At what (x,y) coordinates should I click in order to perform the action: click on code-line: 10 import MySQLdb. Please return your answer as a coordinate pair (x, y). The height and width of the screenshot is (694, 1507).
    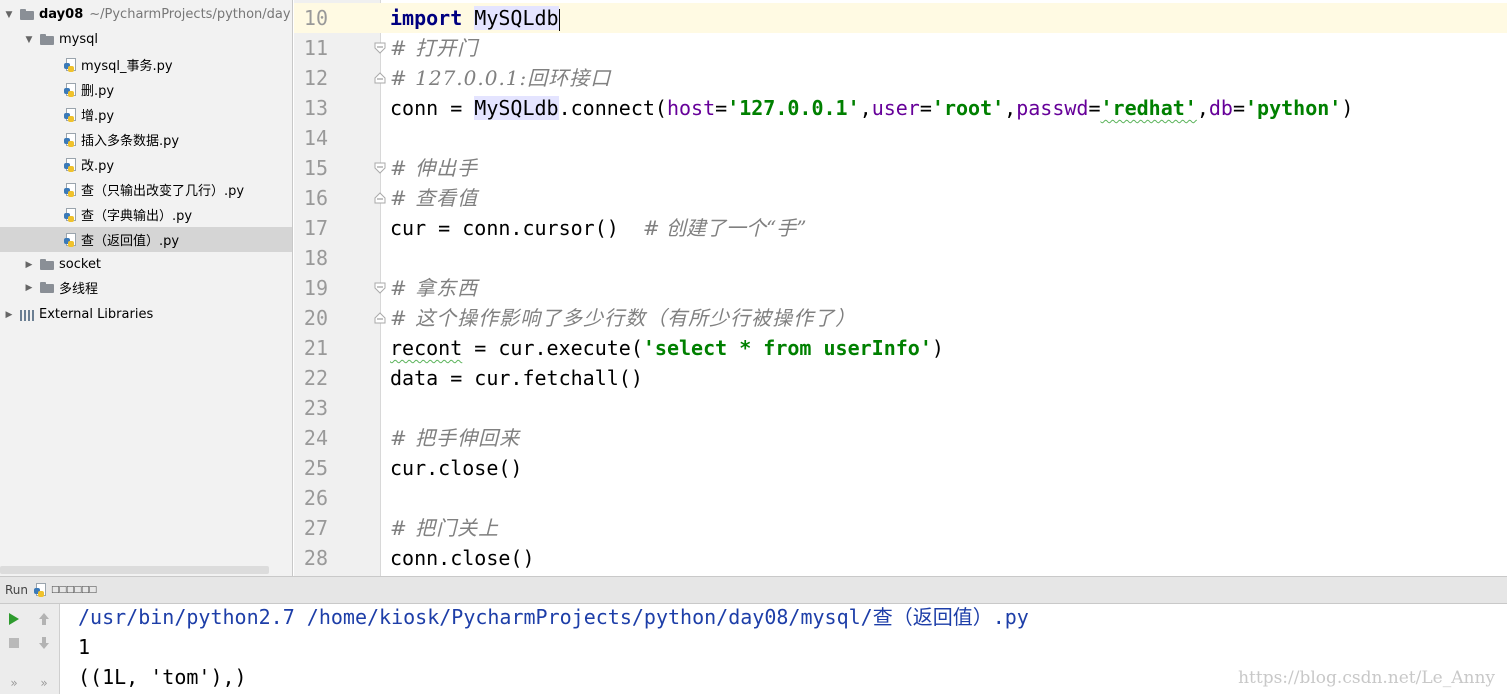
    Looking at the image, I should click on (900, 18).